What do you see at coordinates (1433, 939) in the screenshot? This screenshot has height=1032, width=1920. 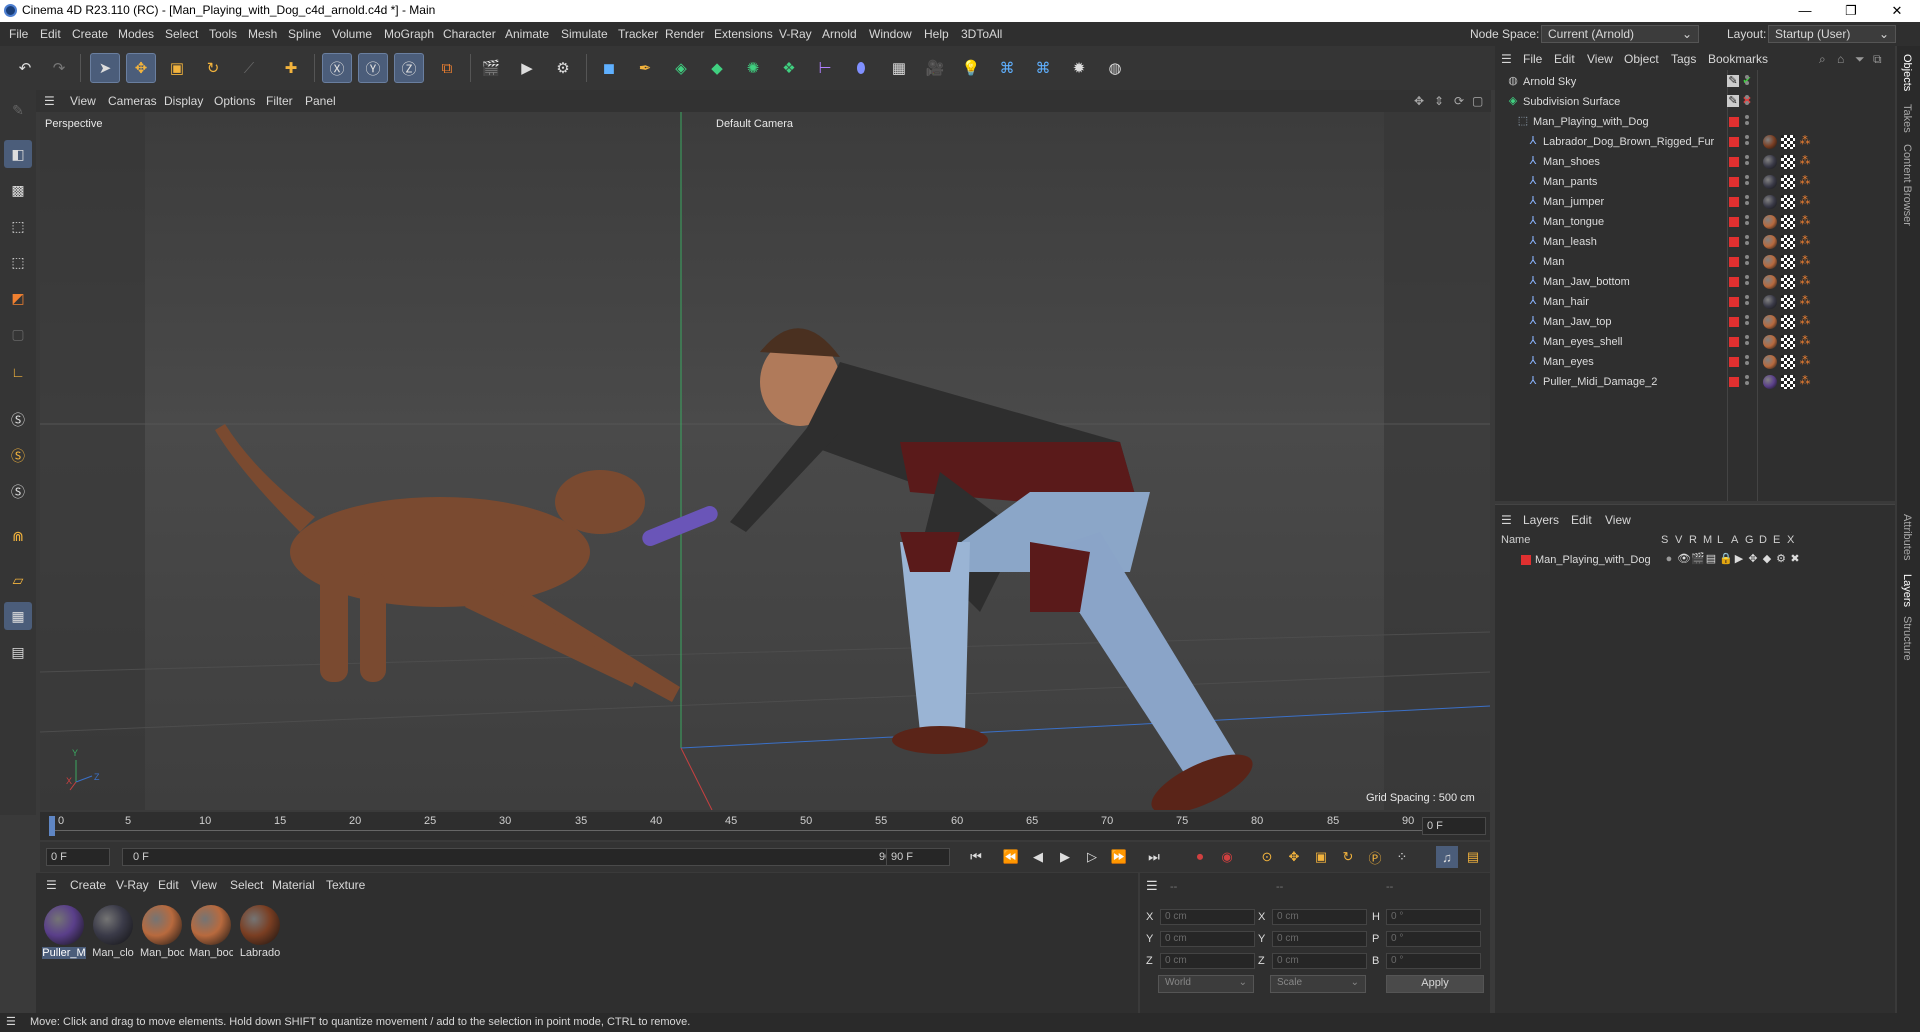 I see `coord-value-field: 0 °` at bounding box center [1433, 939].